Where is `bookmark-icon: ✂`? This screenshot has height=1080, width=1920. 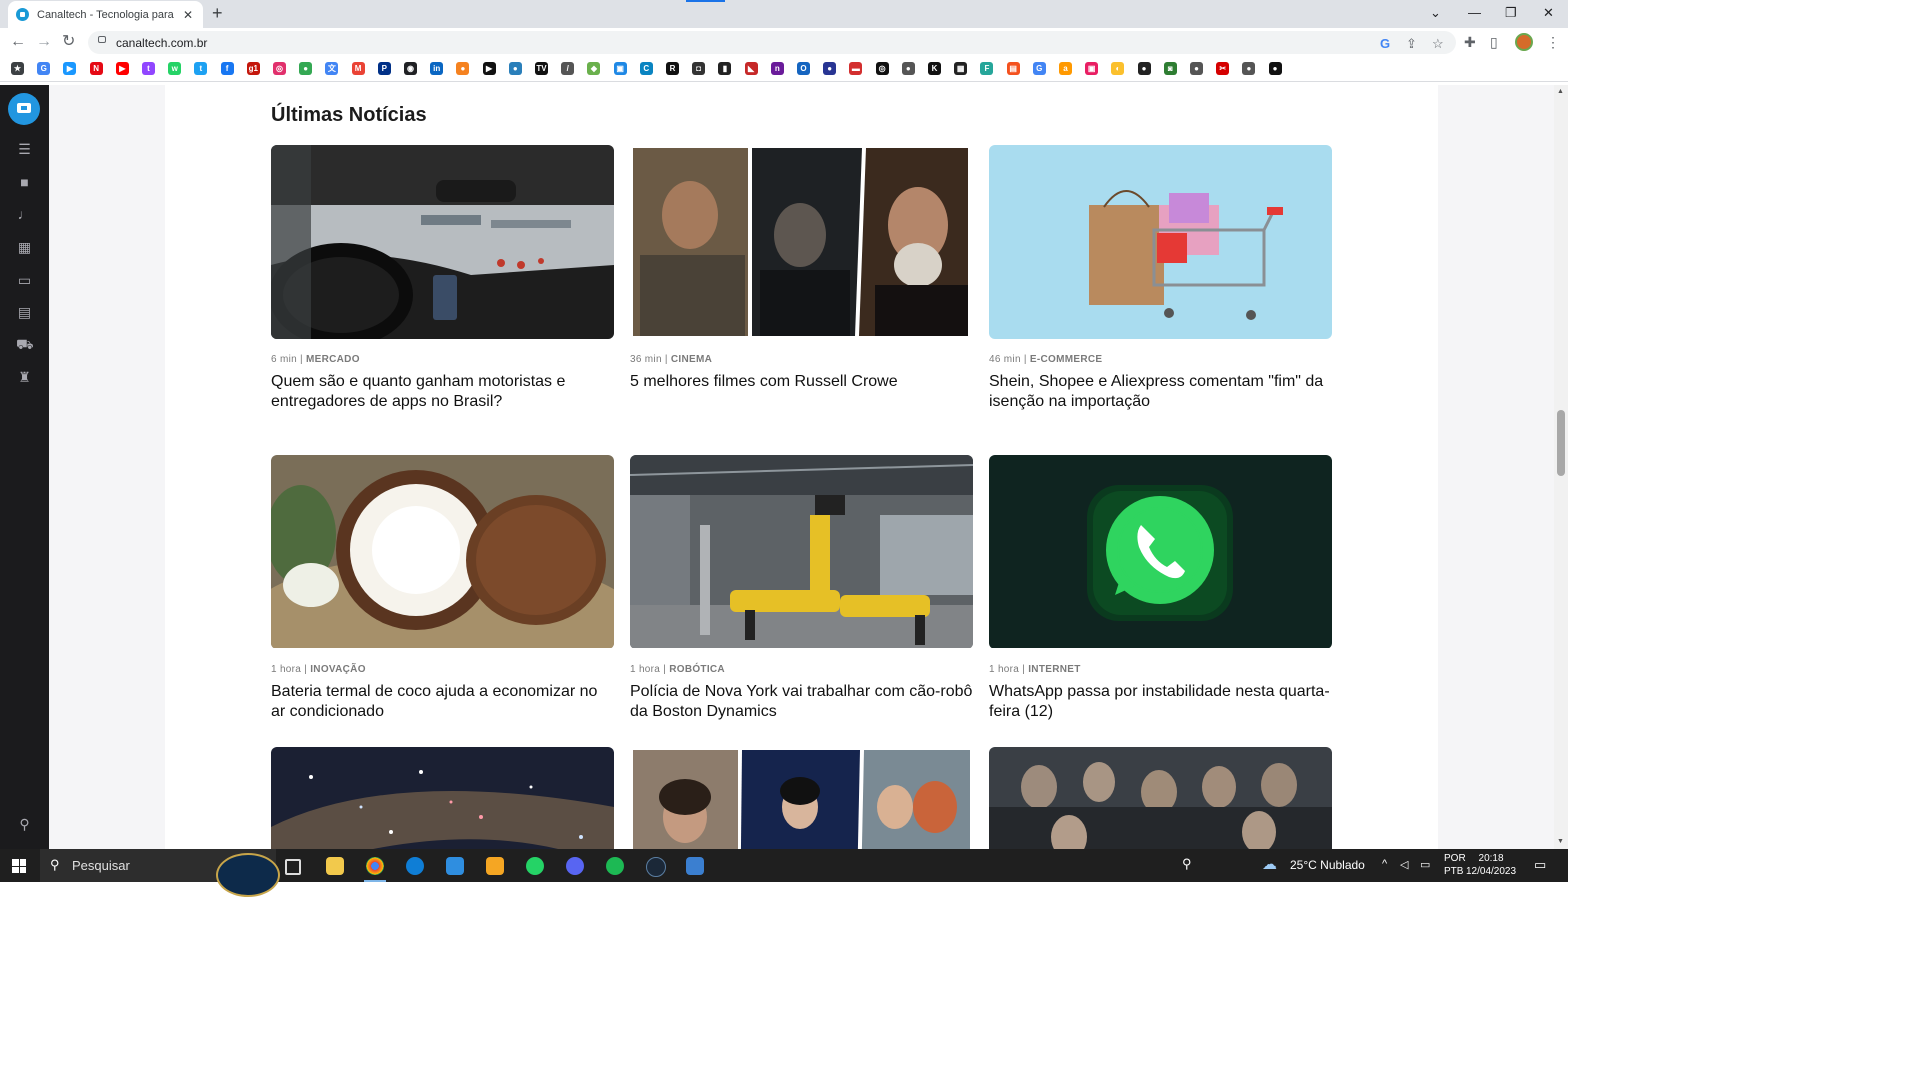 bookmark-icon: ✂ is located at coordinates (1223, 68).